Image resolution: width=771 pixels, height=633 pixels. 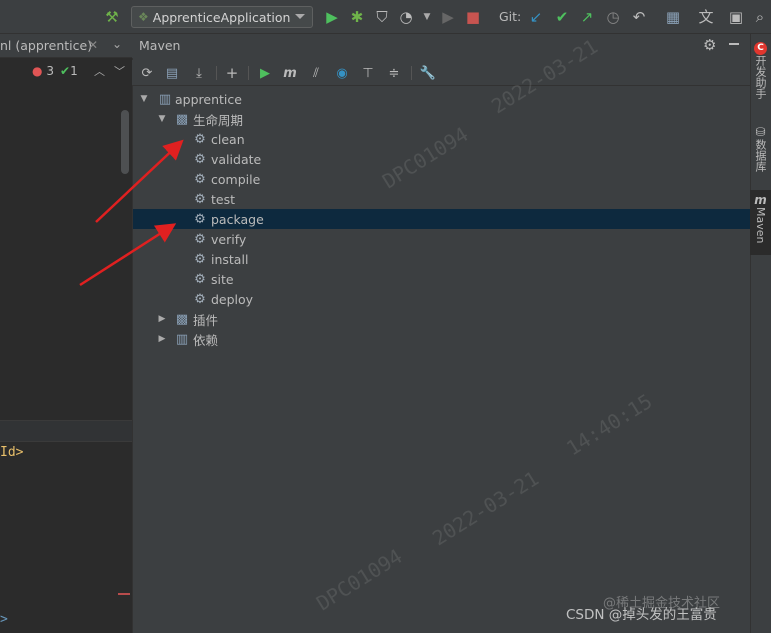 I want to click on check-icon: ✔, so click(x=65, y=71).